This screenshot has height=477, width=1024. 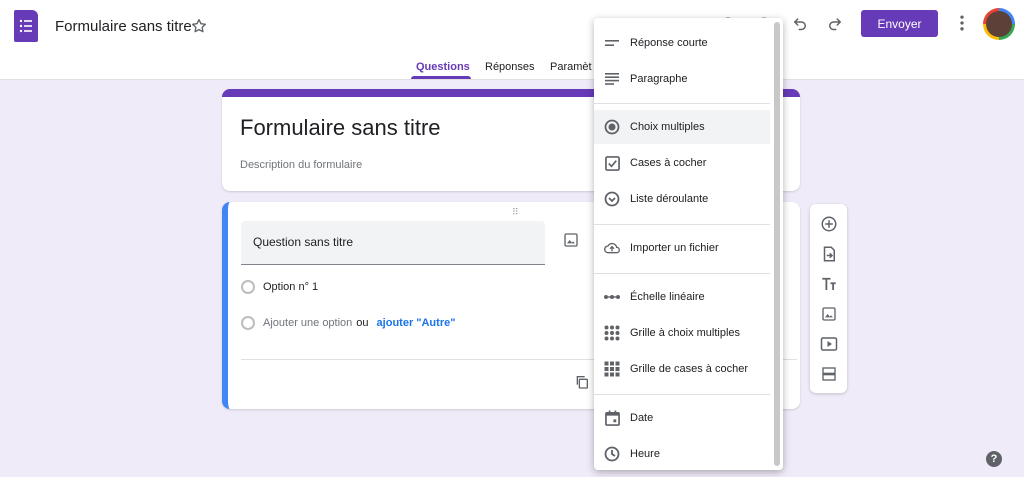 I want to click on tab-responses: Réponses, so click(x=510, y=67).